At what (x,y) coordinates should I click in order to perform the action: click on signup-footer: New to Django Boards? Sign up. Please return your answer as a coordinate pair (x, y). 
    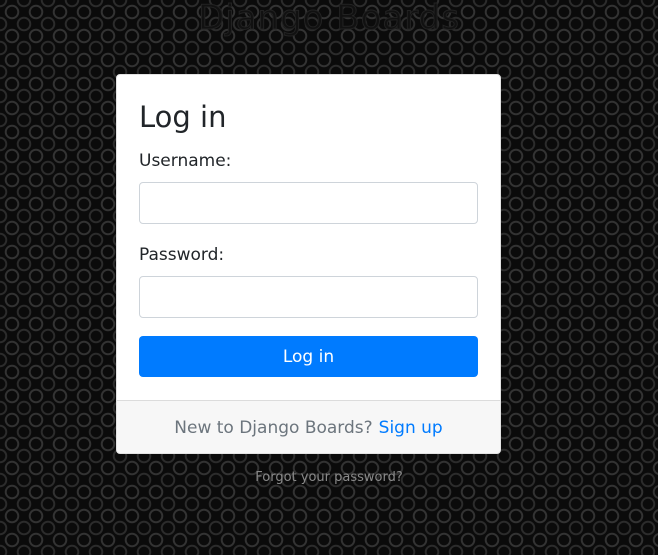
    Looking at the image, I should click on (308, 426).